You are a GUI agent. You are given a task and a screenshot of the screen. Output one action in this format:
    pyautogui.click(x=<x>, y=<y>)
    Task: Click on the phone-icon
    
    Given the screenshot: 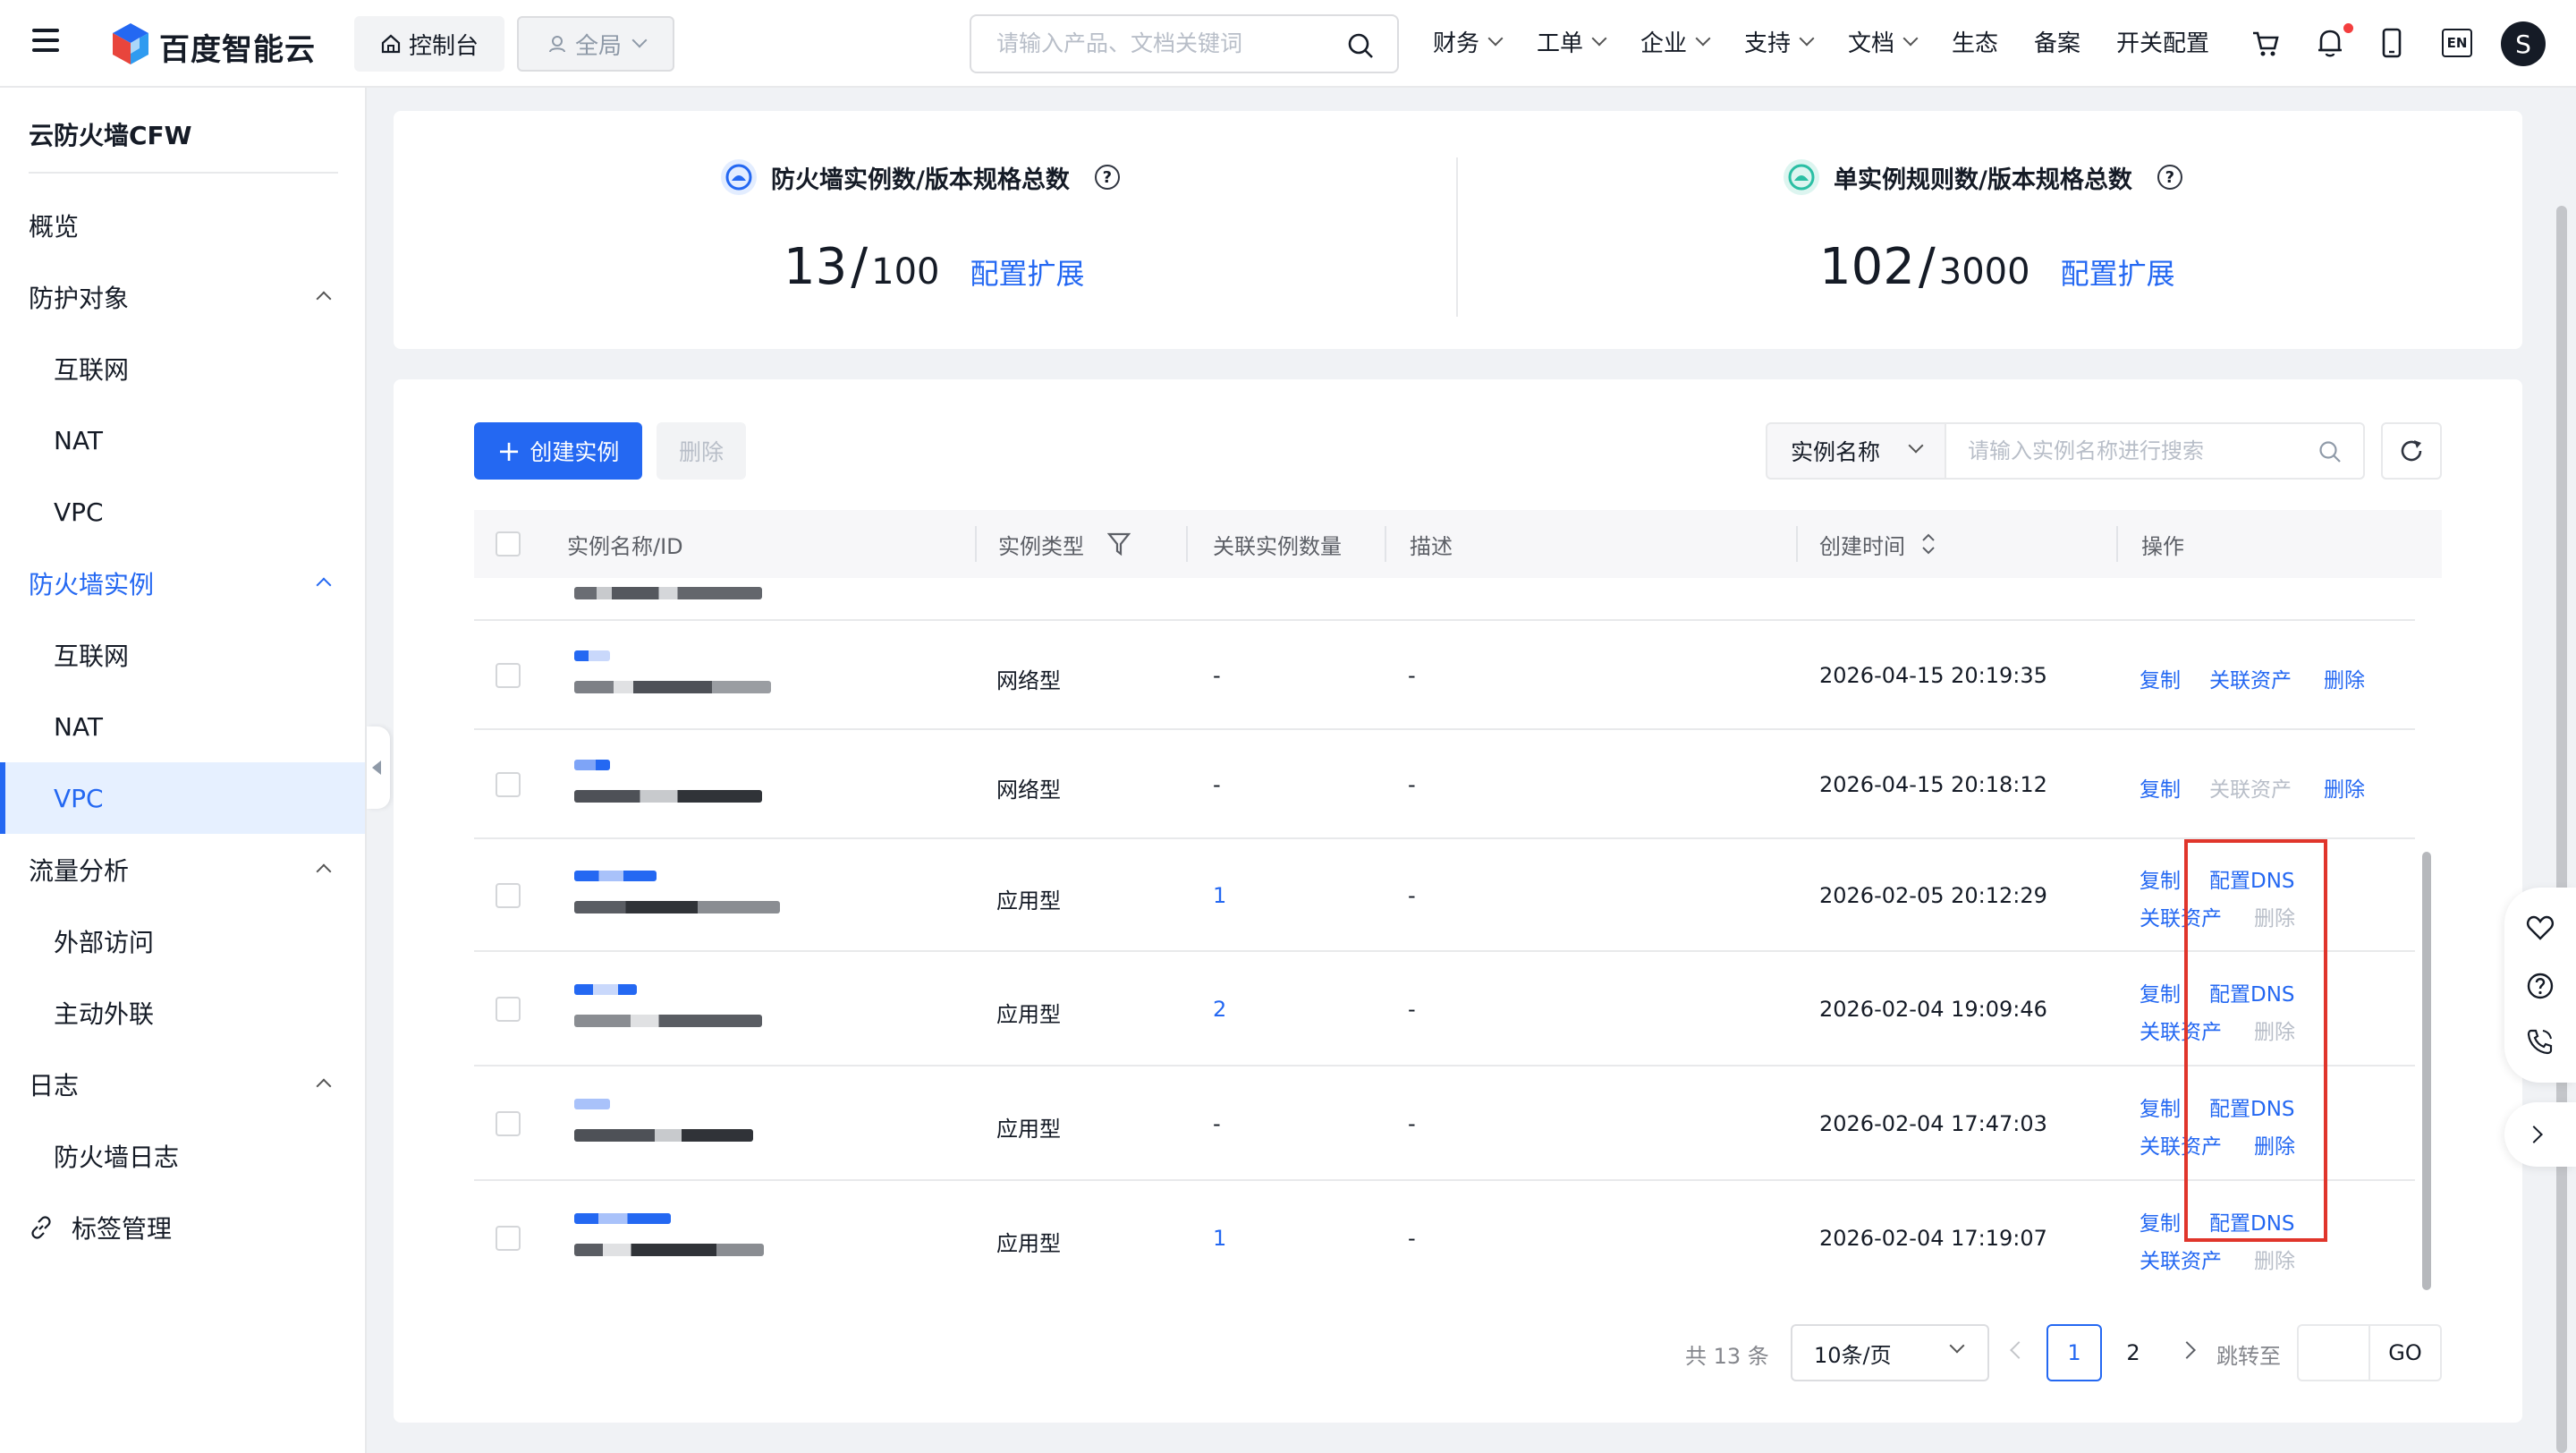 What is the action you would take?
    pyautogui.click(x=2540, y=1041)
    